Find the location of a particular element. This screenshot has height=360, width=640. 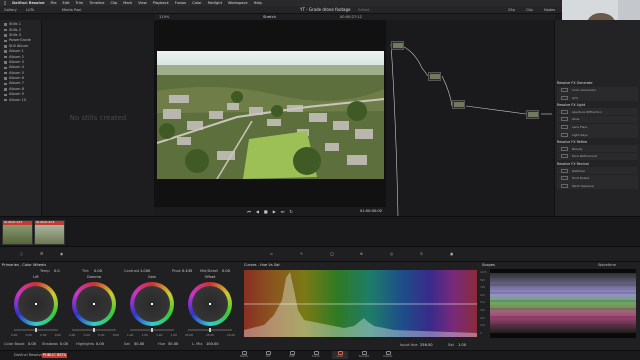

menu-help: Help is located at coordinates (258, 3).